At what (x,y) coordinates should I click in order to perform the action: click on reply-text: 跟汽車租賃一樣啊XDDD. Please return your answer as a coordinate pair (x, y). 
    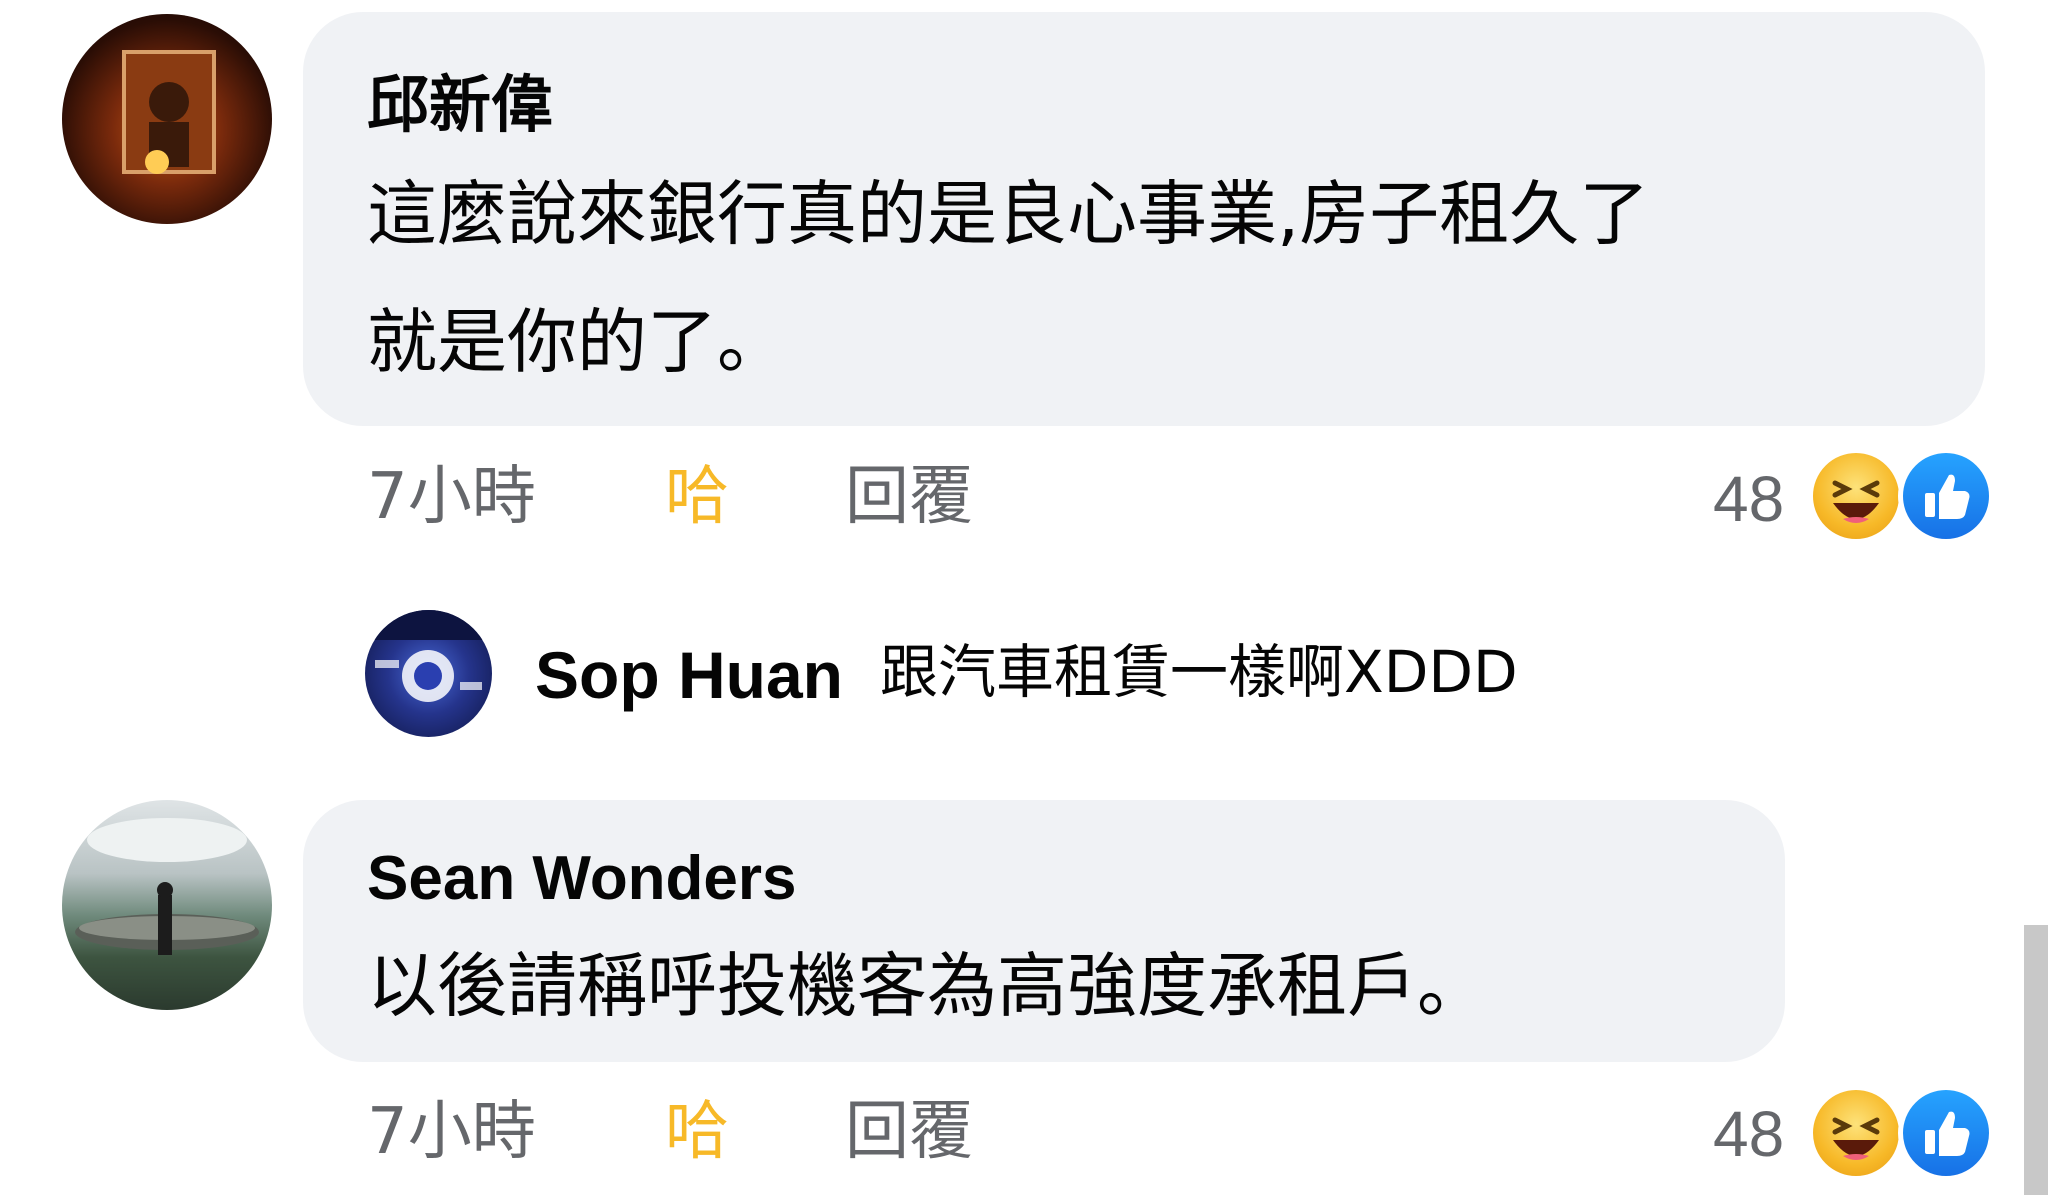
    Looking at the image, I should click on (1199, 672).